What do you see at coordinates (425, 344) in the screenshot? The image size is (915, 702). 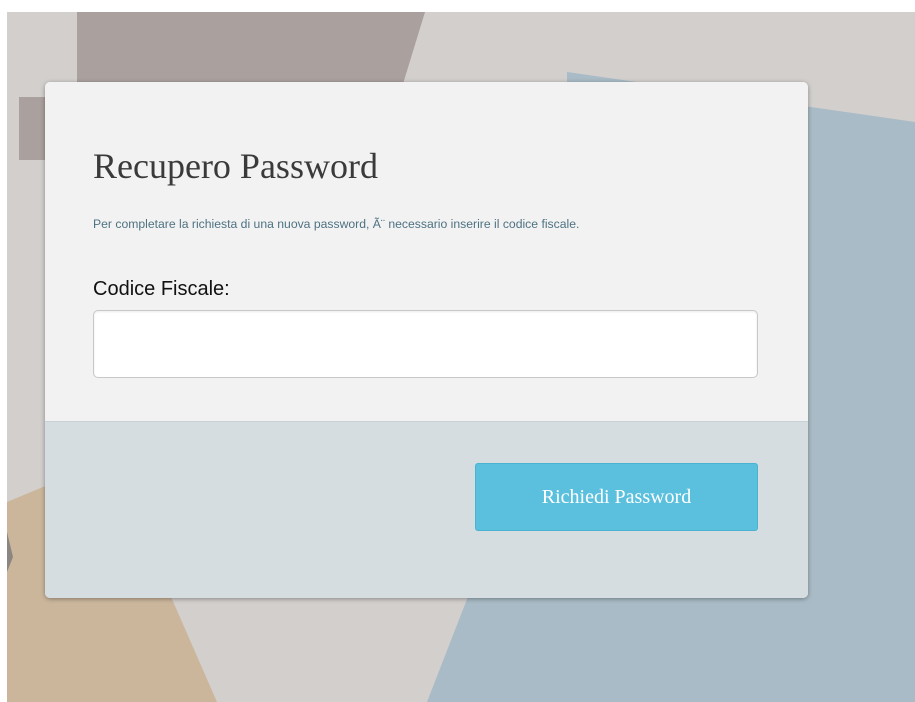 I see `codice-fiscale-input` at bounding box center [425, 344].